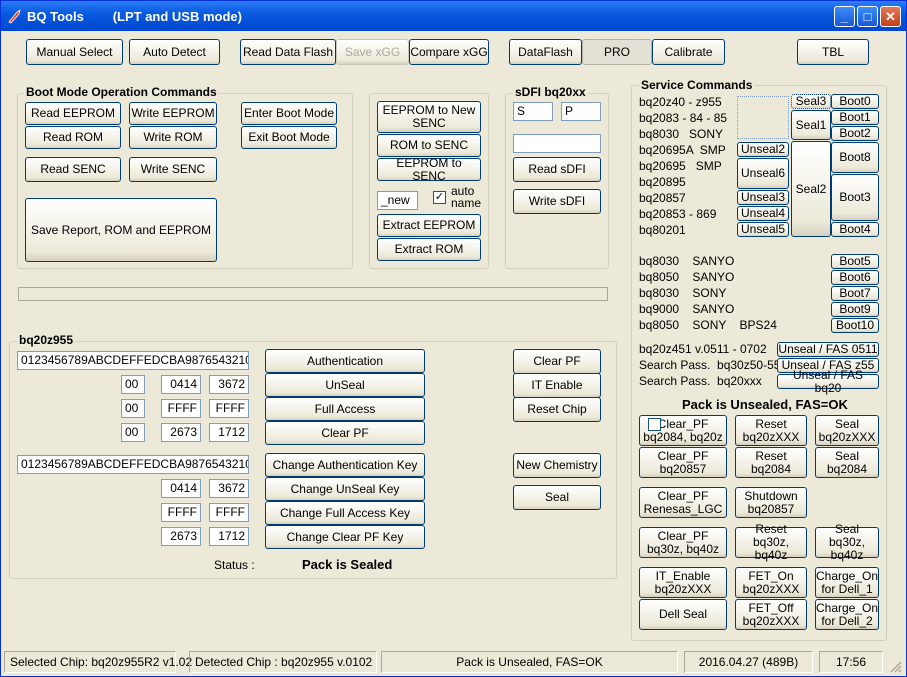  I want to click on change-clear-pf-key-button: Change Clear PF Key, so click(345, 537).